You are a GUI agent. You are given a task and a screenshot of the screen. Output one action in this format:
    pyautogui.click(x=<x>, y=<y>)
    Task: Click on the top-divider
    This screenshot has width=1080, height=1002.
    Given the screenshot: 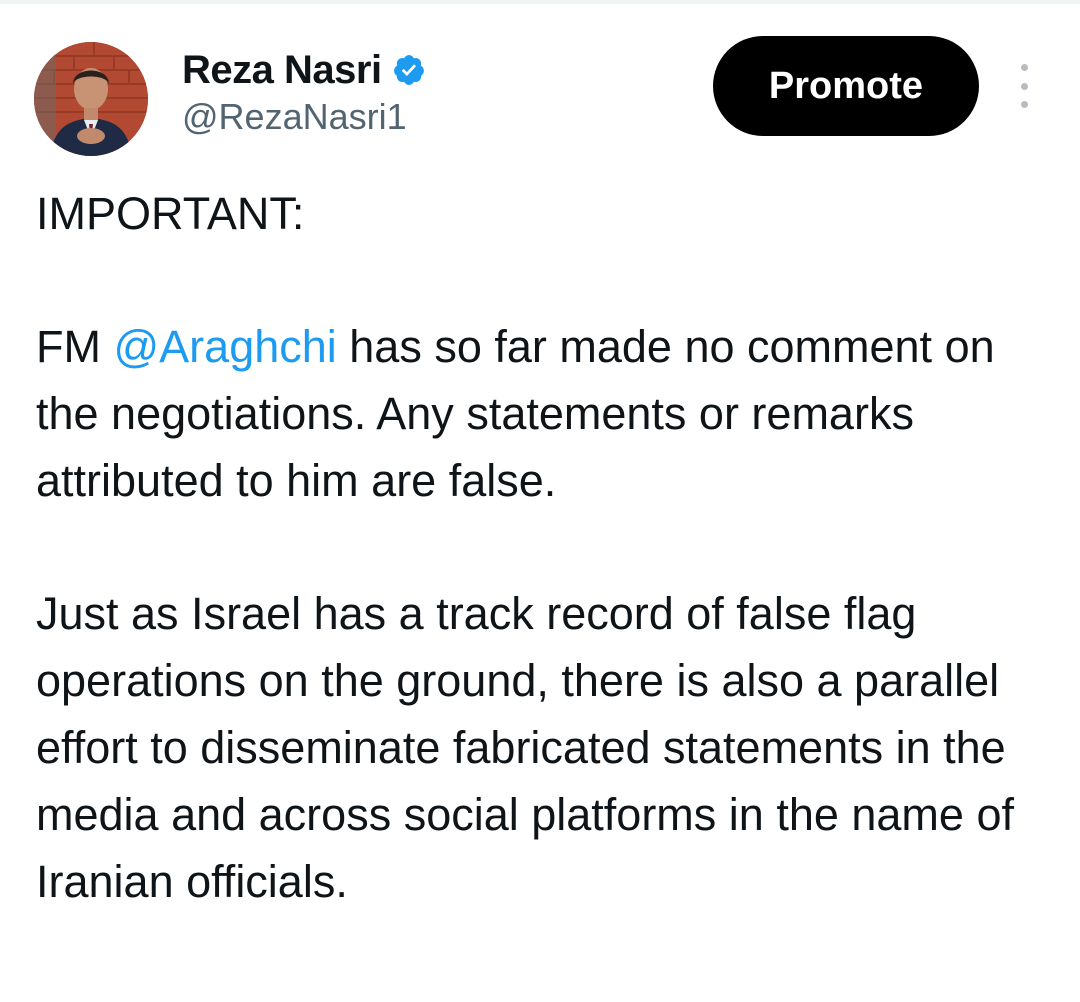 What is the action you would take?
    pyautogui.click(x=540, y=2)
    